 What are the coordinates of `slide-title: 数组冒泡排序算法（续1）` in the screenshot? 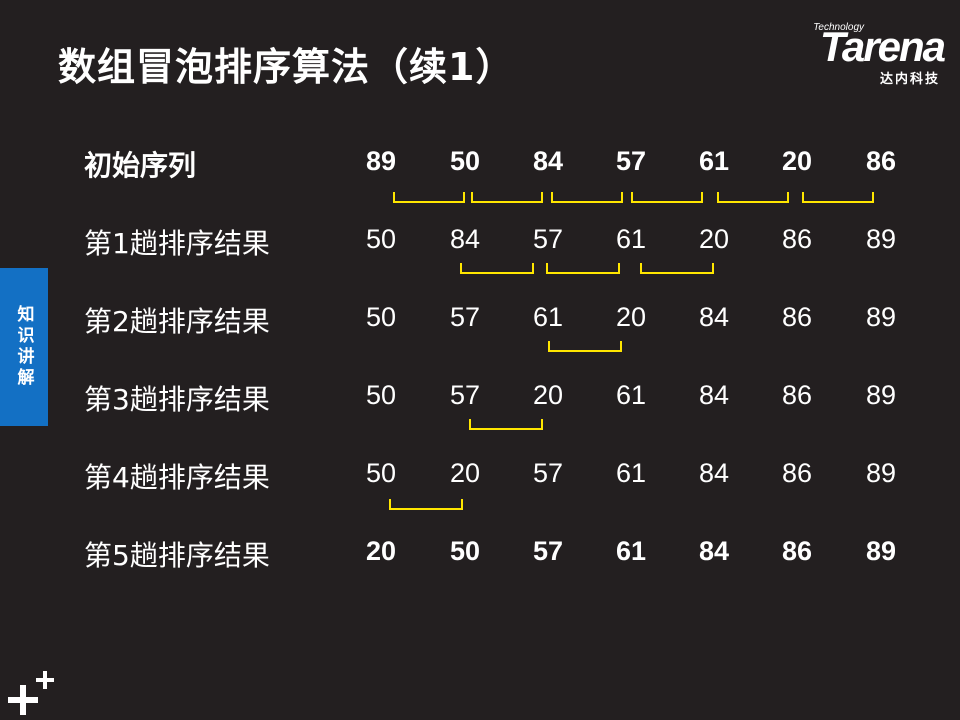 It's located at (286, 67).